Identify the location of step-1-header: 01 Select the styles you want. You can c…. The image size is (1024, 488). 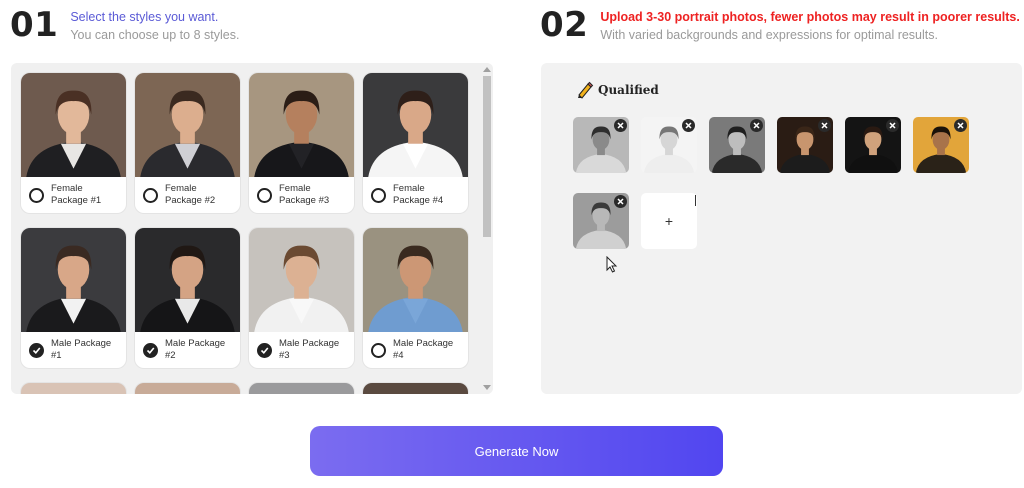
(124, 25).